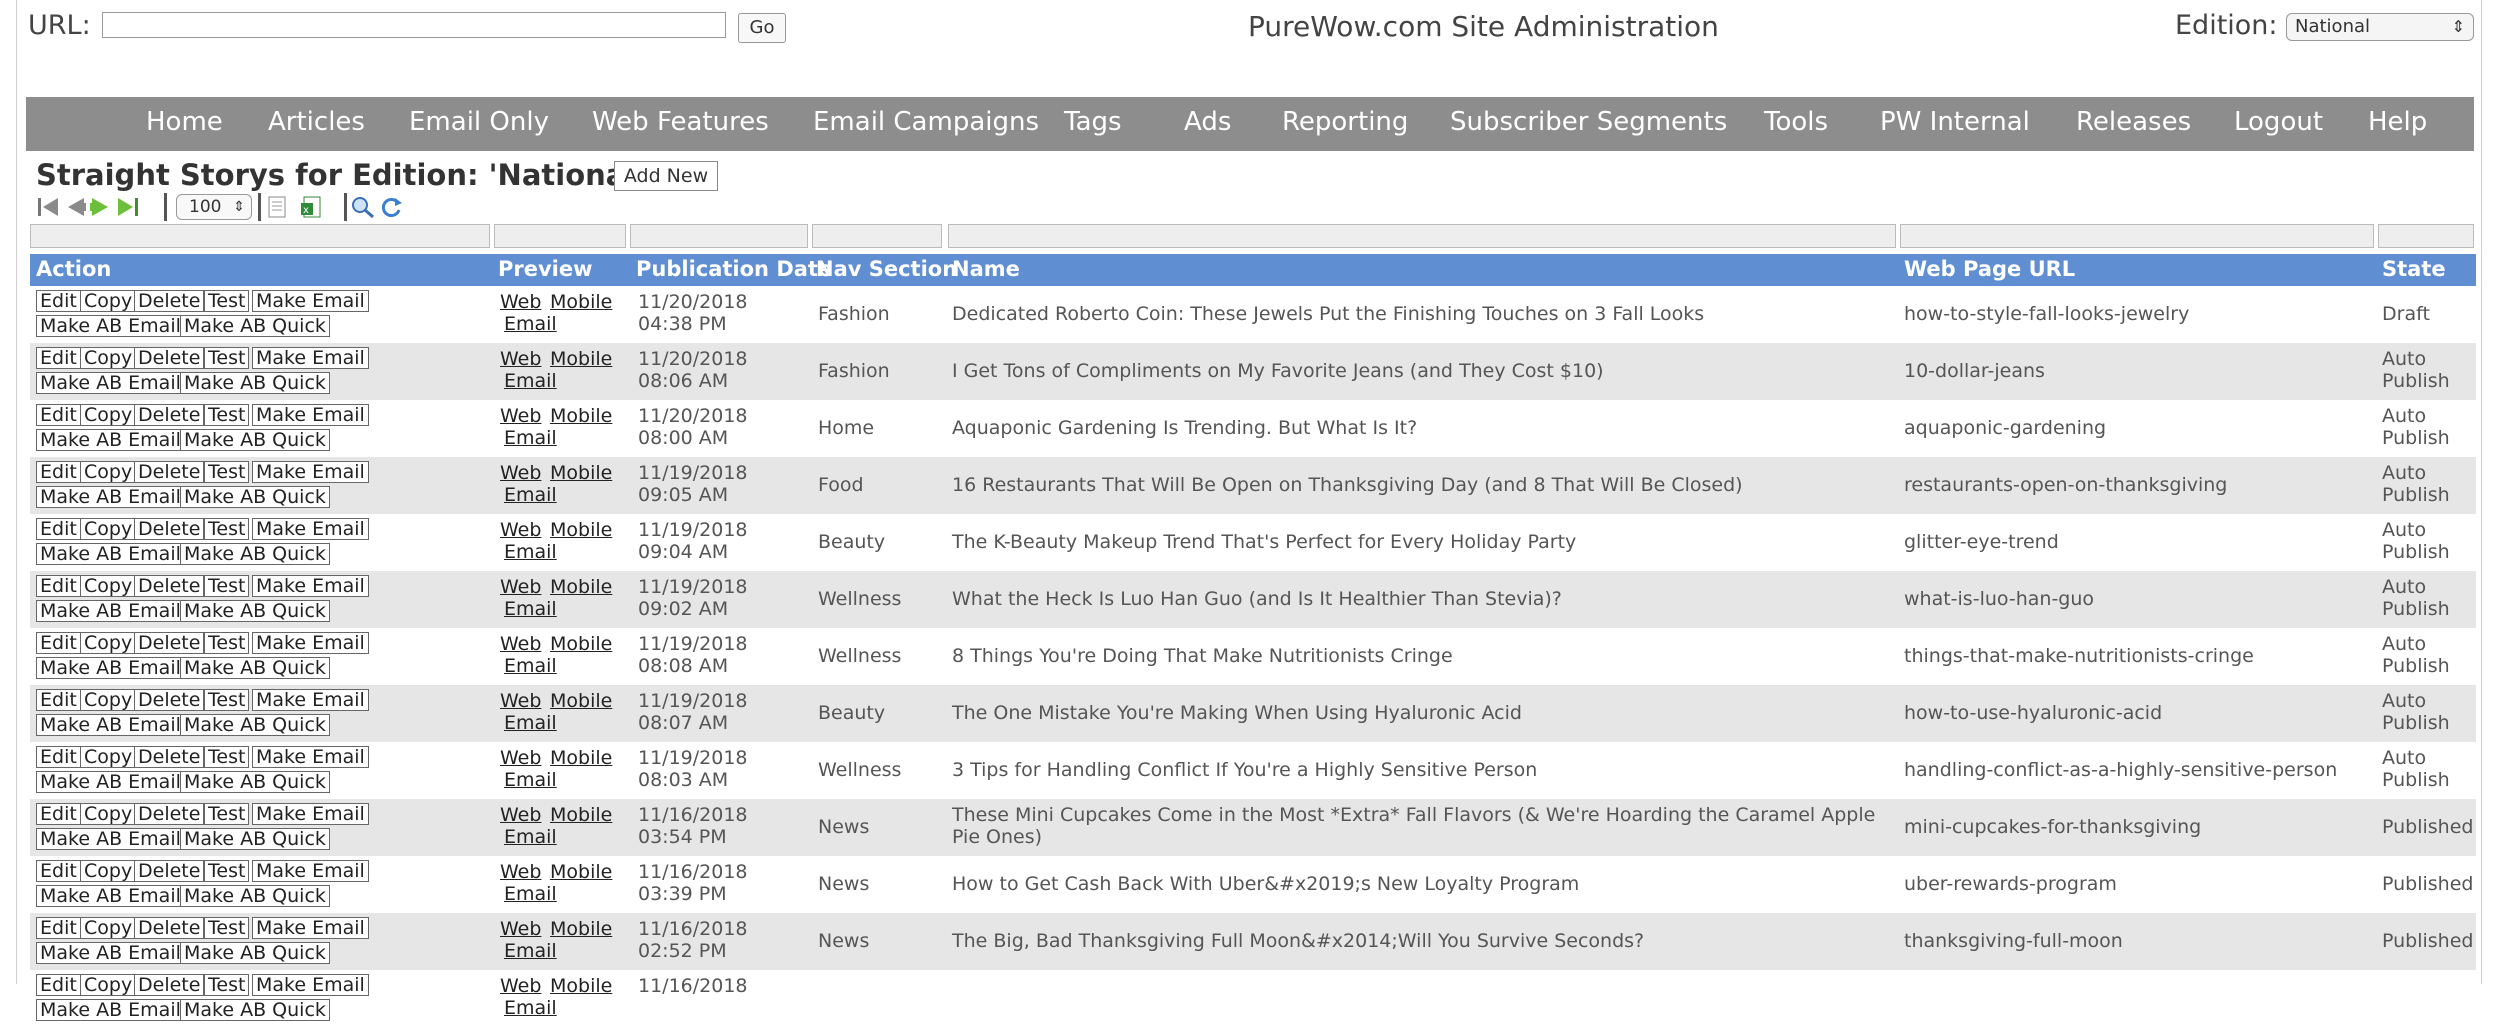  What do you see at coordinates (1955, 122) in the screenshot?
I see `nav-pw-internal: PW Internal` at bounding box center [1955, 122].